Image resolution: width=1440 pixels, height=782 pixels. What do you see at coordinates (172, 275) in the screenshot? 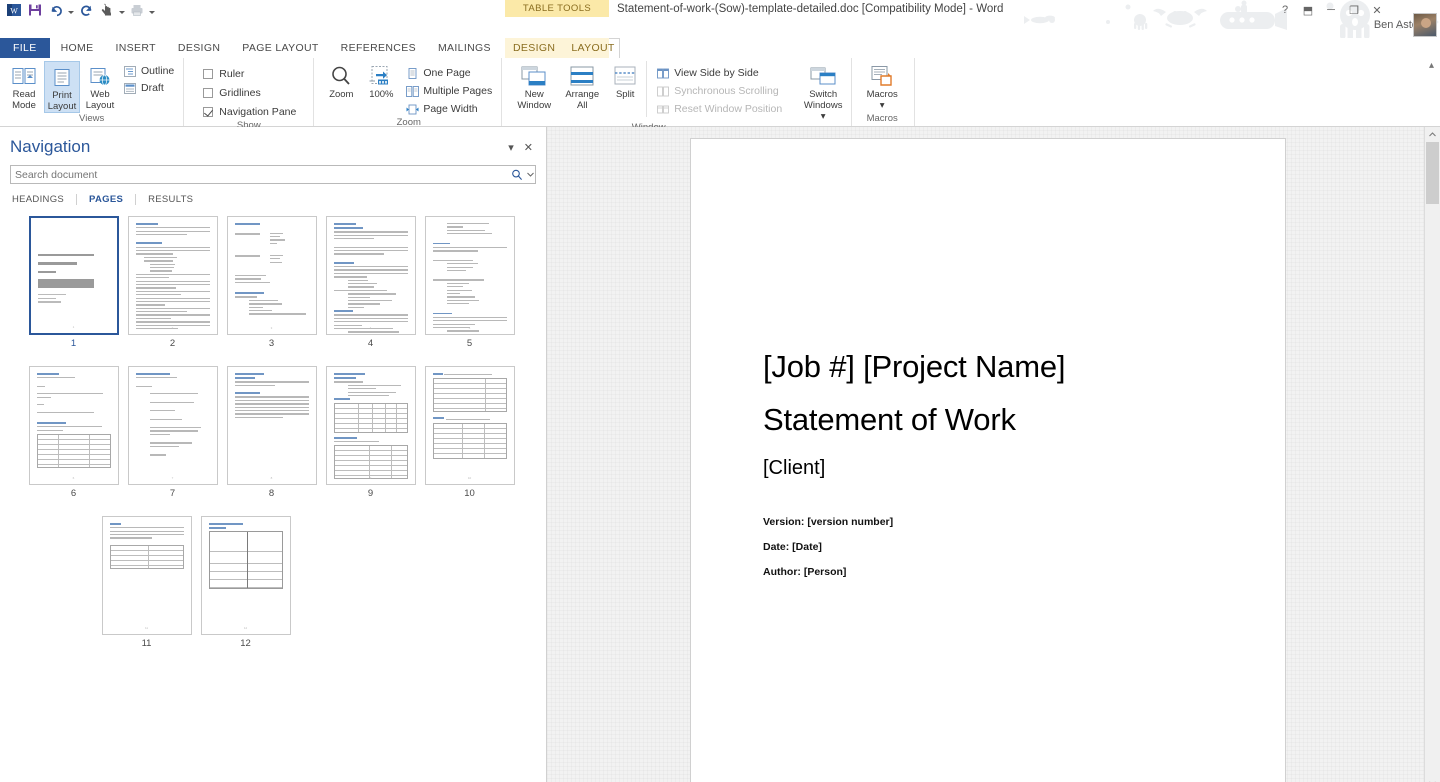
I see `page-thumbnail-2: 2` at bounding box center [172, 275].